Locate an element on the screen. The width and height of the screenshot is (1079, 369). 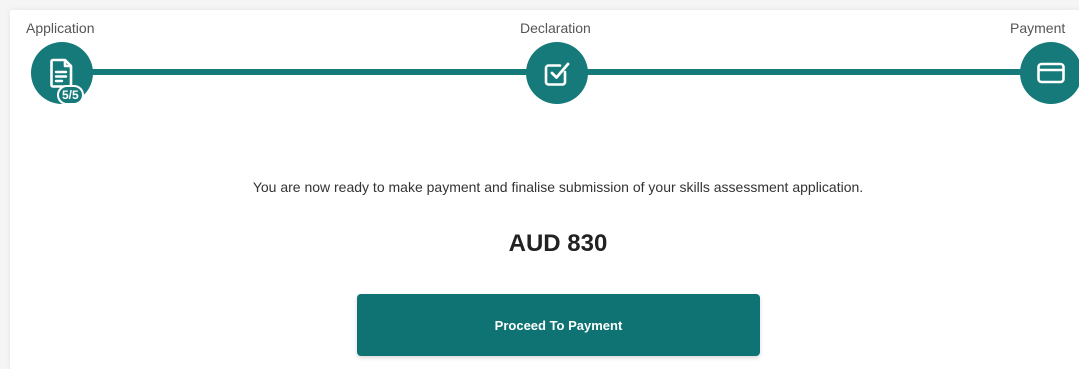
checkbox-icon is located at coordinates (557, 74).